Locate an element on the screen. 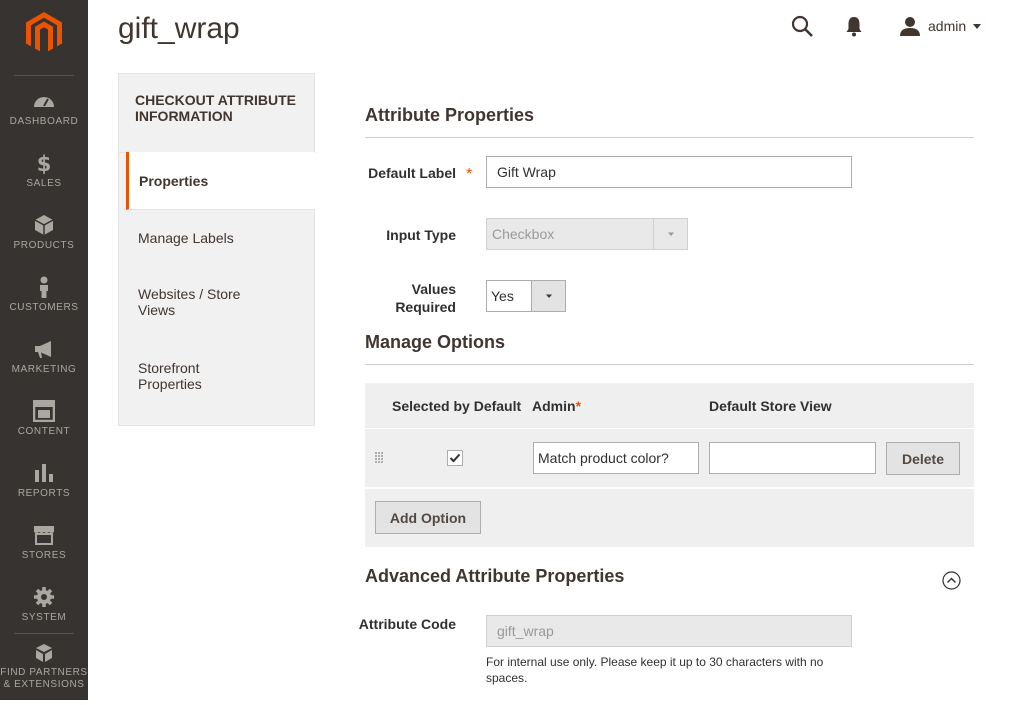  advanced-properties-title: Advanced Attribute Properties is located at coordinates (494, 576).